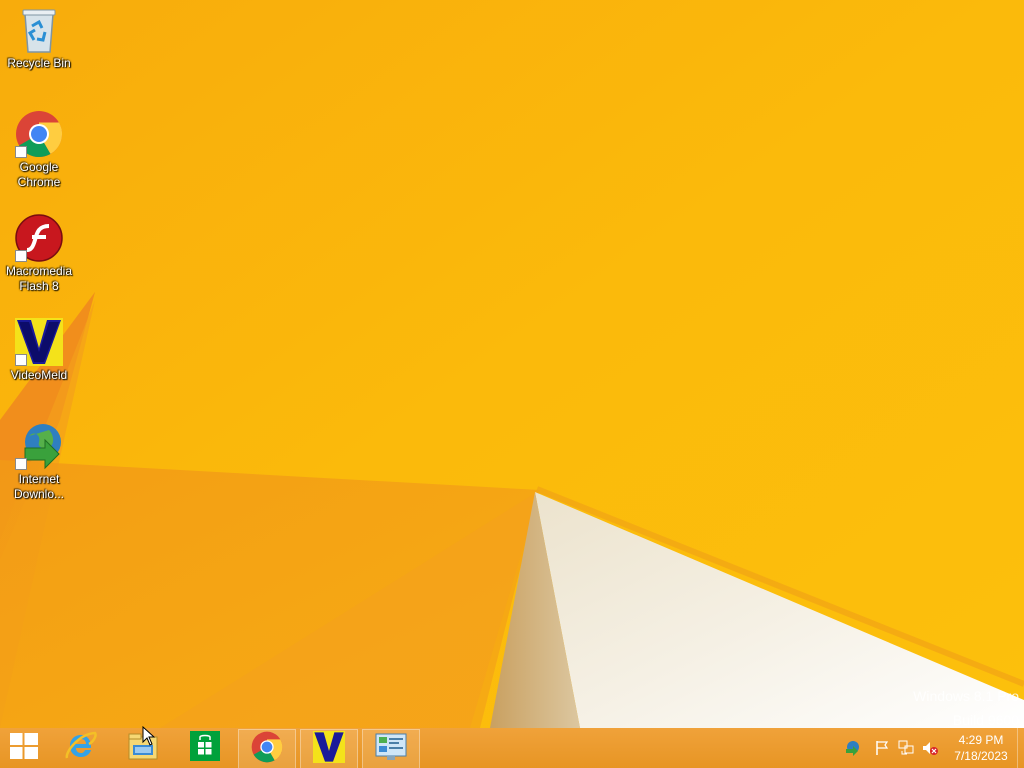  What do you see at coordinates (39, 375) in the screenshot?
I see `desktop-icon-label: VideoMeld` at bounding box center [39, 375].